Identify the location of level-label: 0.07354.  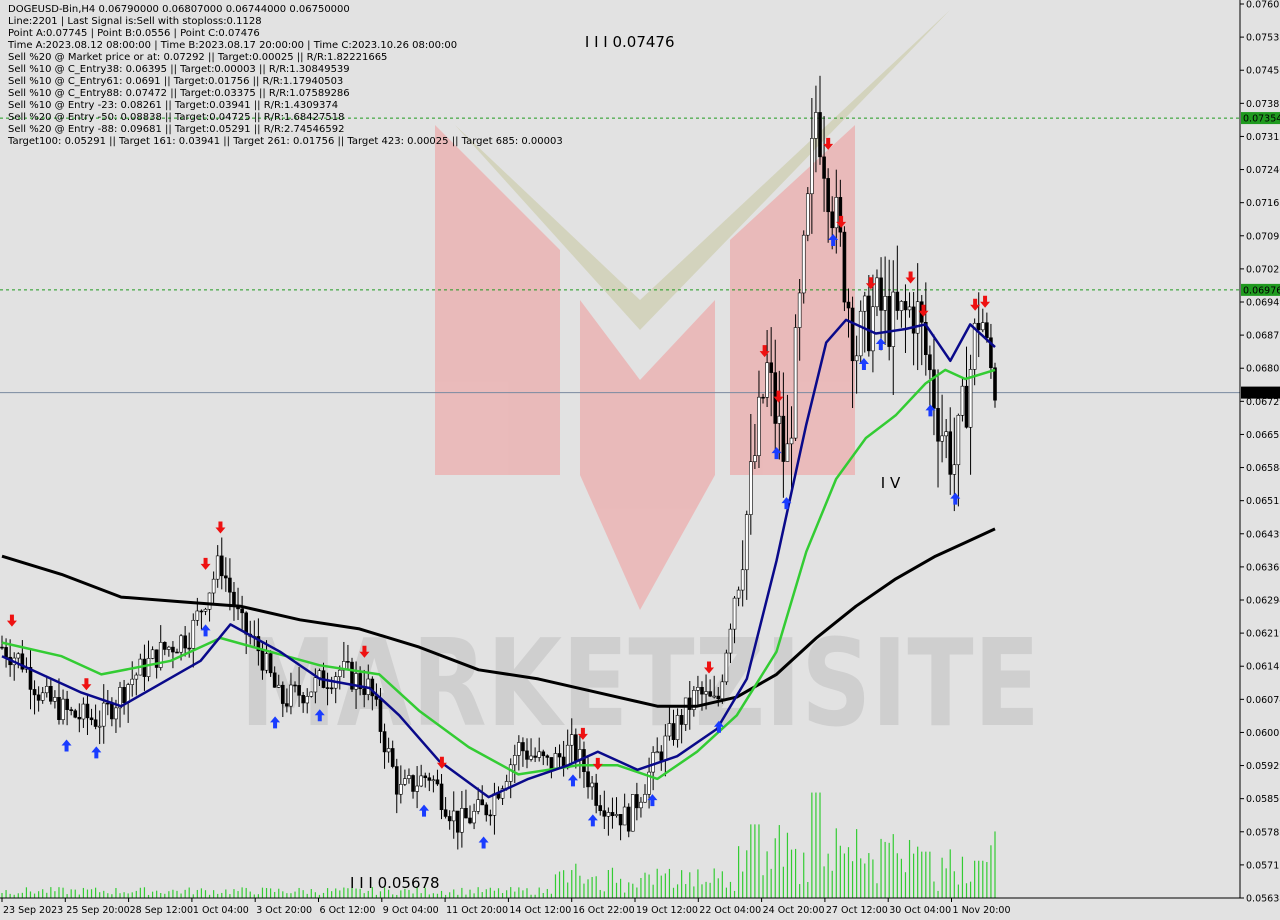
(1261, 119).